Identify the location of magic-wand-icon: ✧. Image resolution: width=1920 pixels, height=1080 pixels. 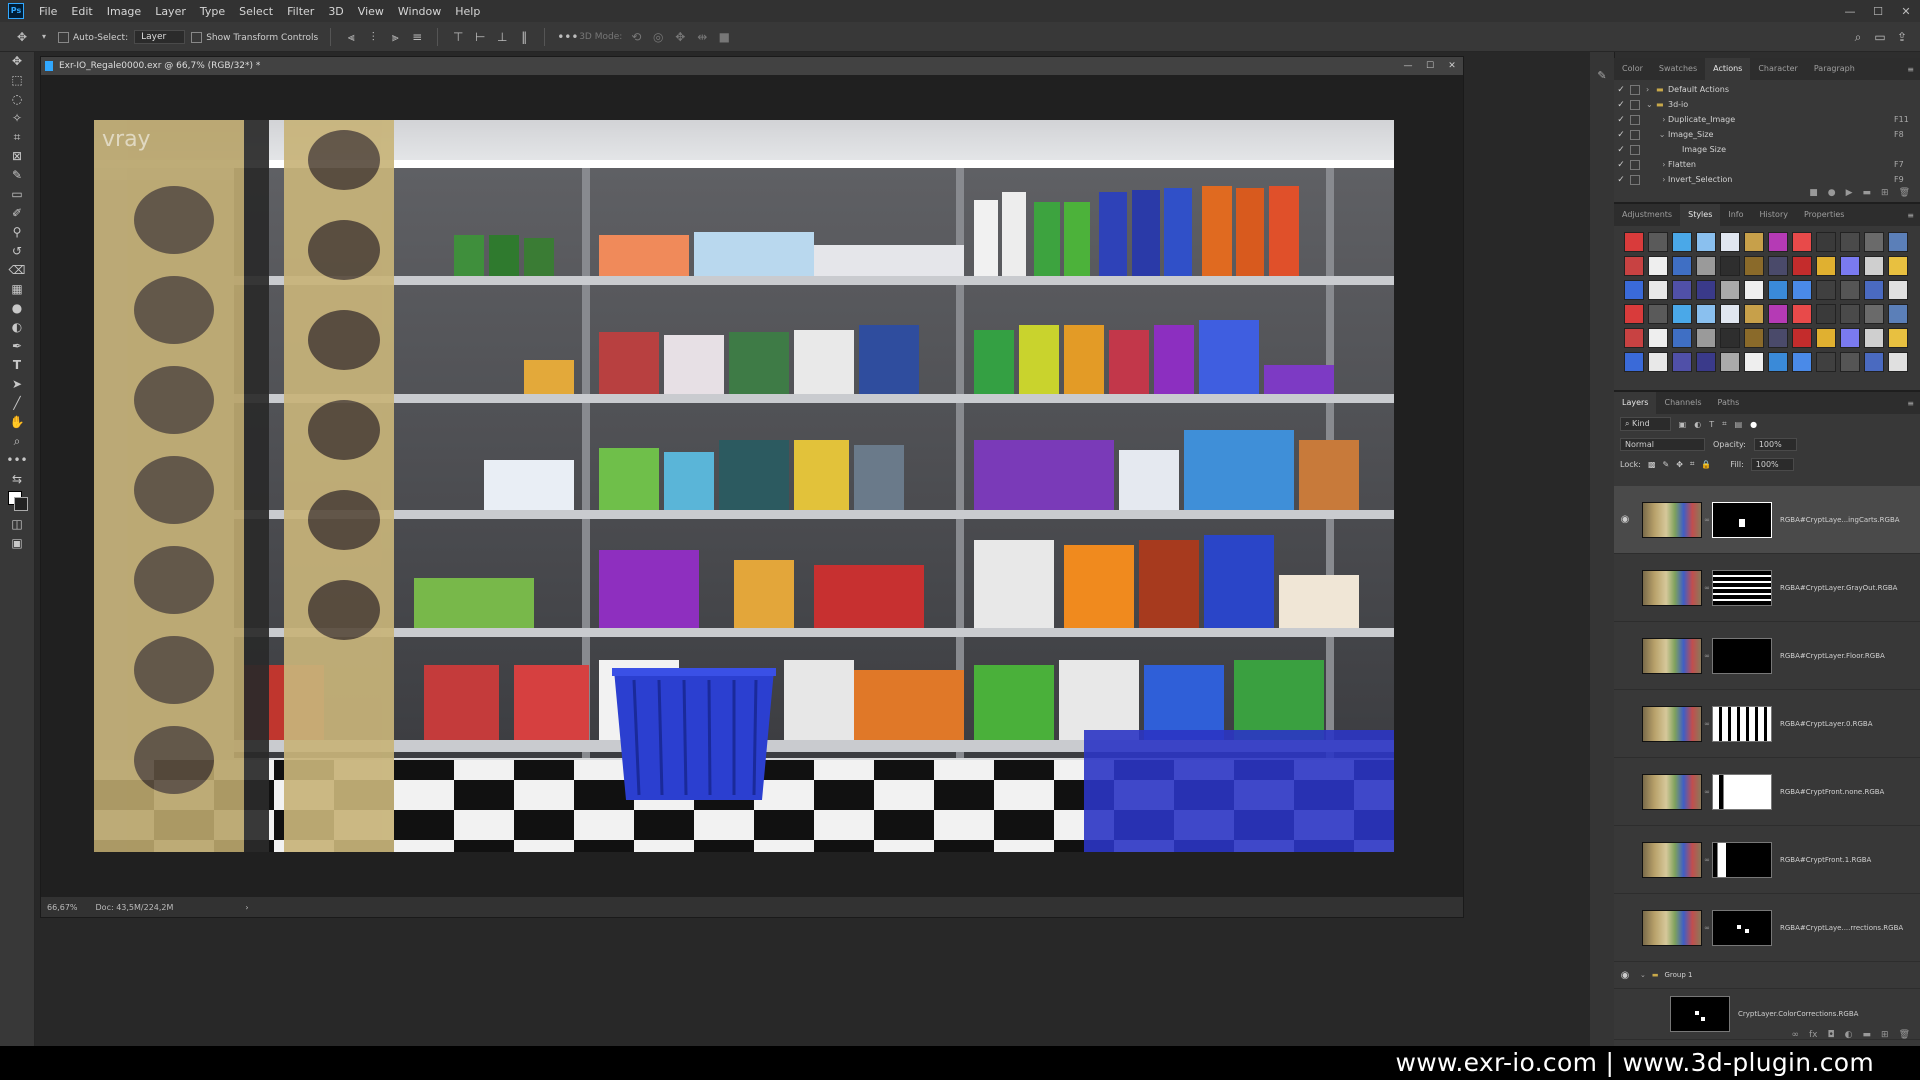
(17, 118).